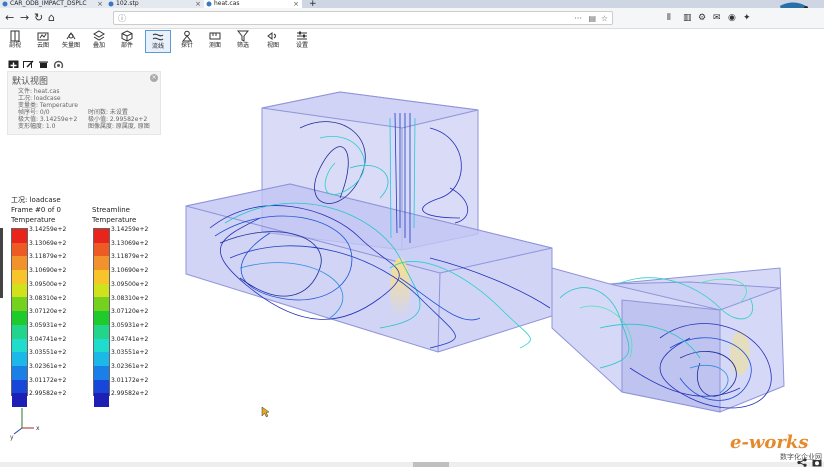 This screenshot has height=471, width=824. Describe the element at coordinates (604, 19) in the screenshot. I see `bookmark-star-icon: ☆` at that location.